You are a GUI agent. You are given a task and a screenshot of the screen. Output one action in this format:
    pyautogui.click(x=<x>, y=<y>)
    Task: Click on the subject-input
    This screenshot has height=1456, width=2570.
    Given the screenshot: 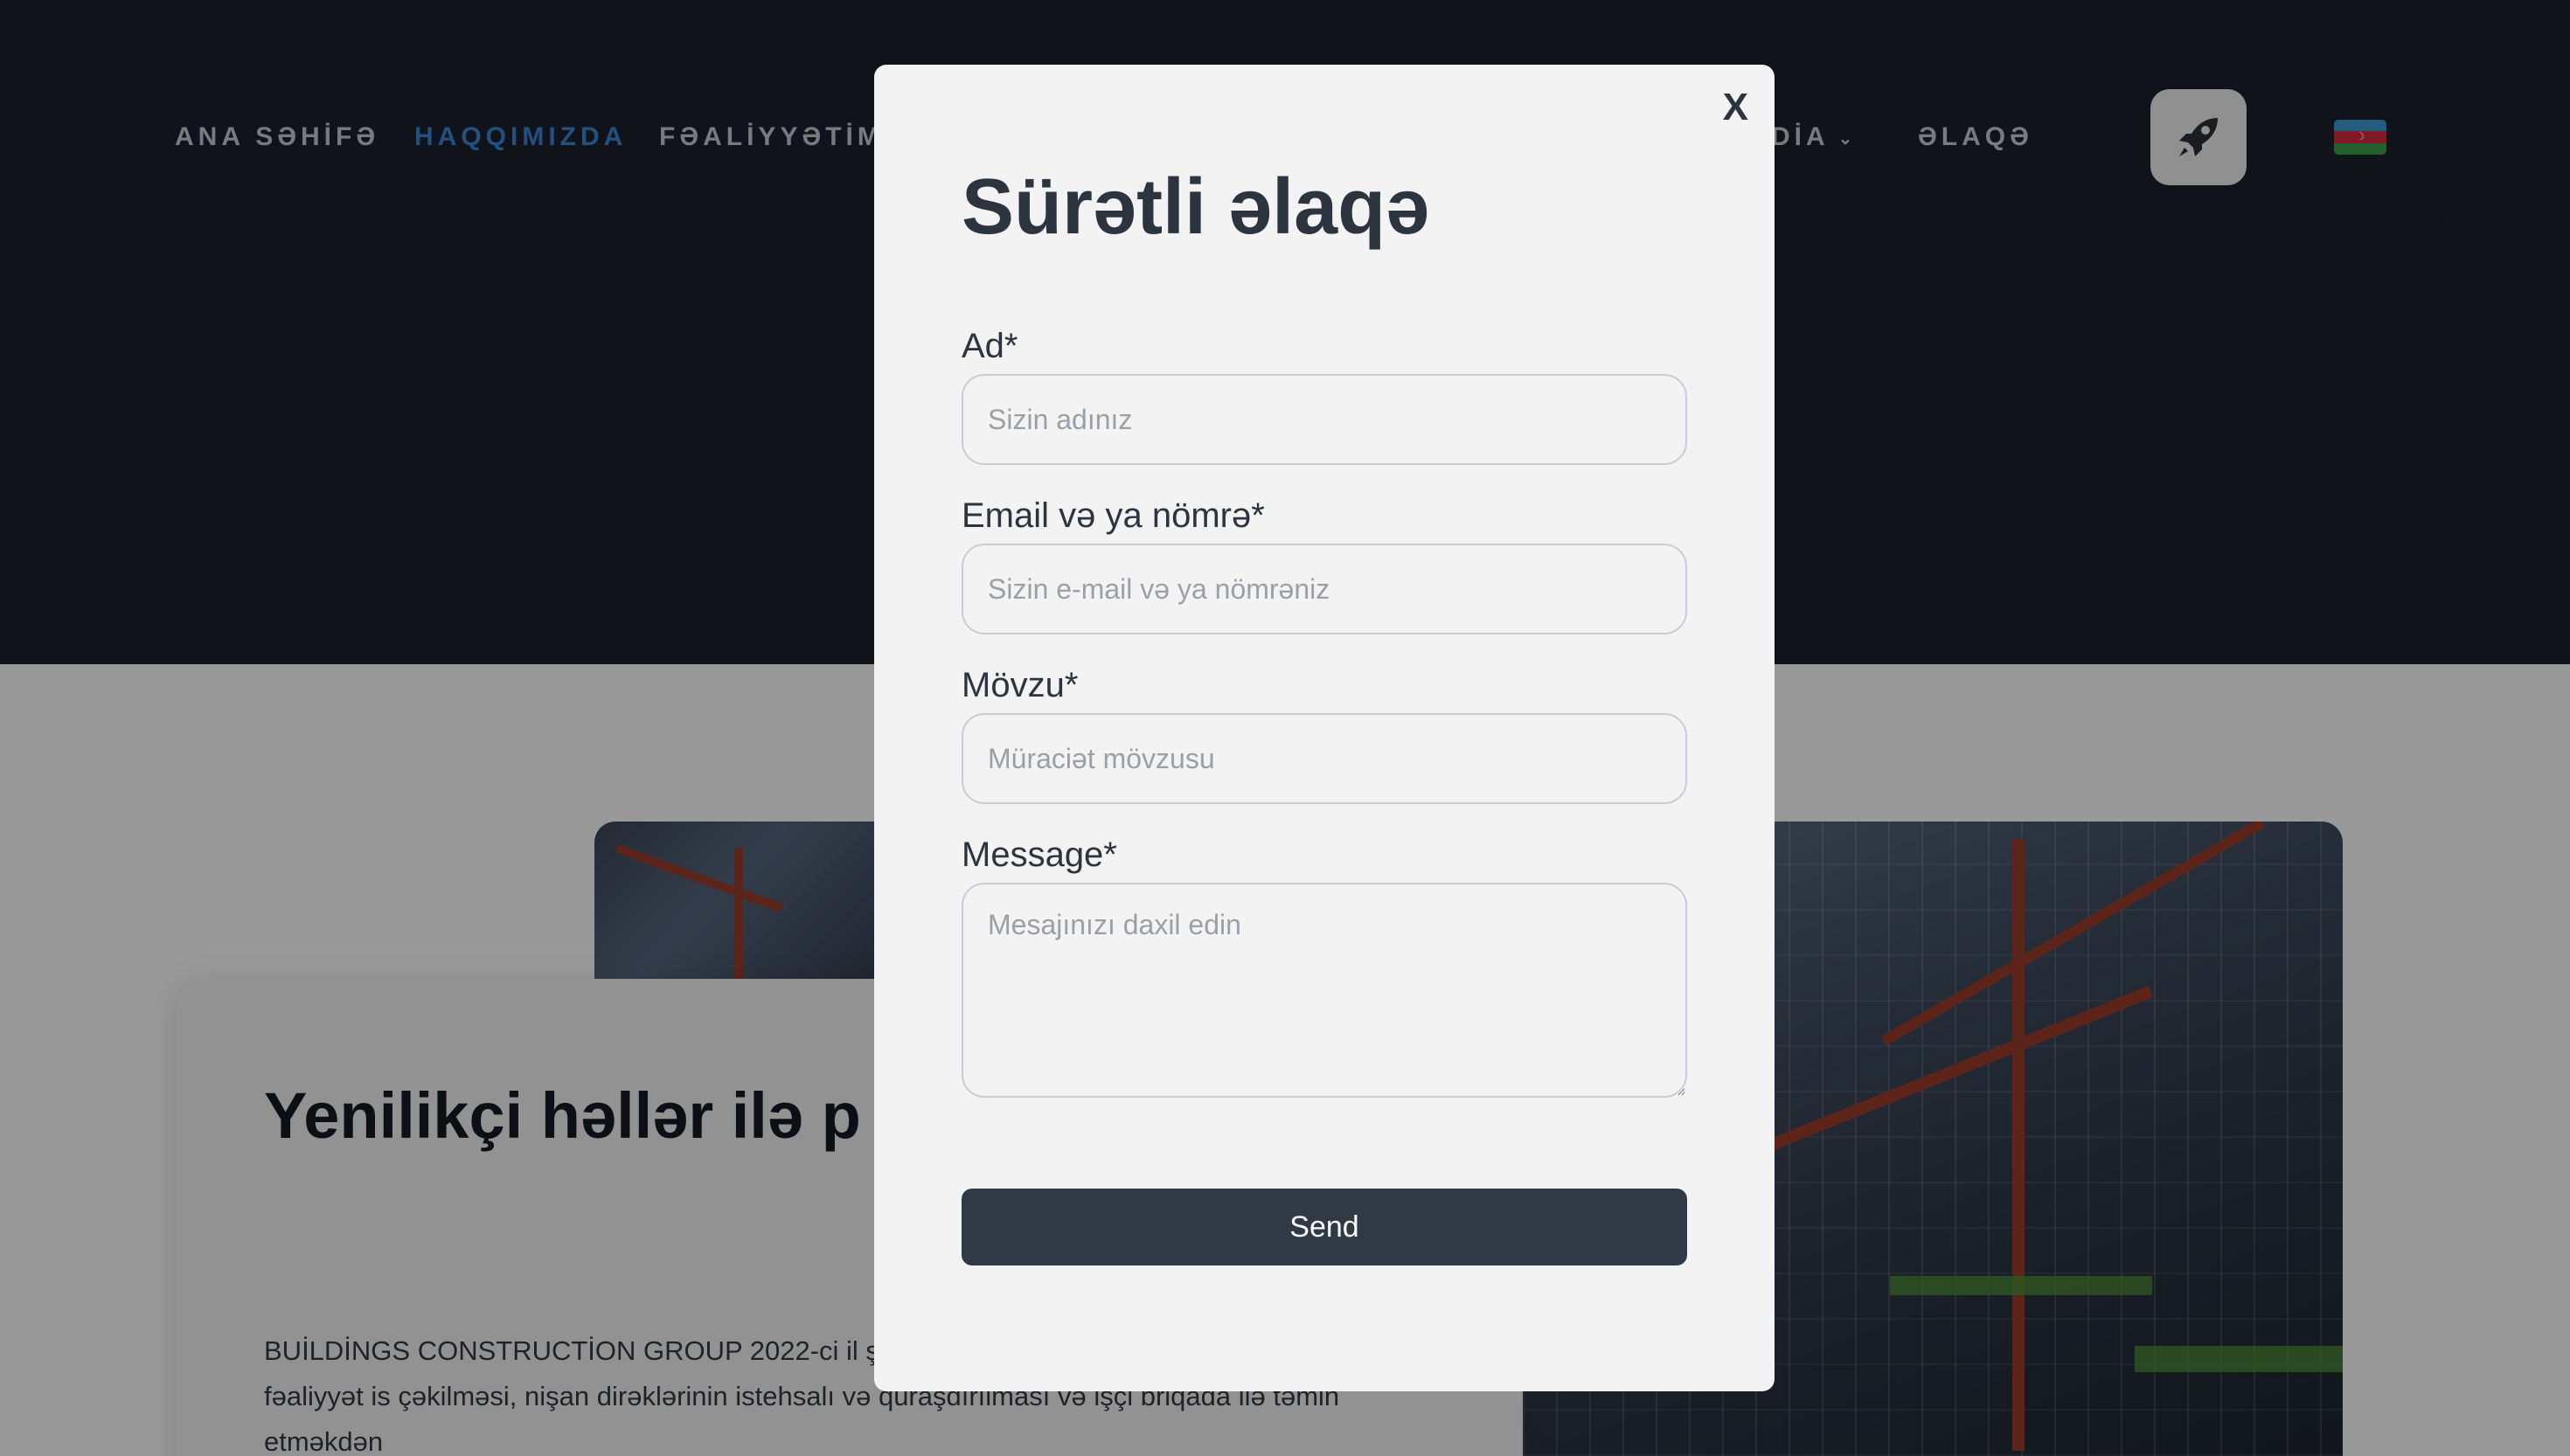 What is the action you would take?
    pyautogui.click(x=1324, y=758)
    